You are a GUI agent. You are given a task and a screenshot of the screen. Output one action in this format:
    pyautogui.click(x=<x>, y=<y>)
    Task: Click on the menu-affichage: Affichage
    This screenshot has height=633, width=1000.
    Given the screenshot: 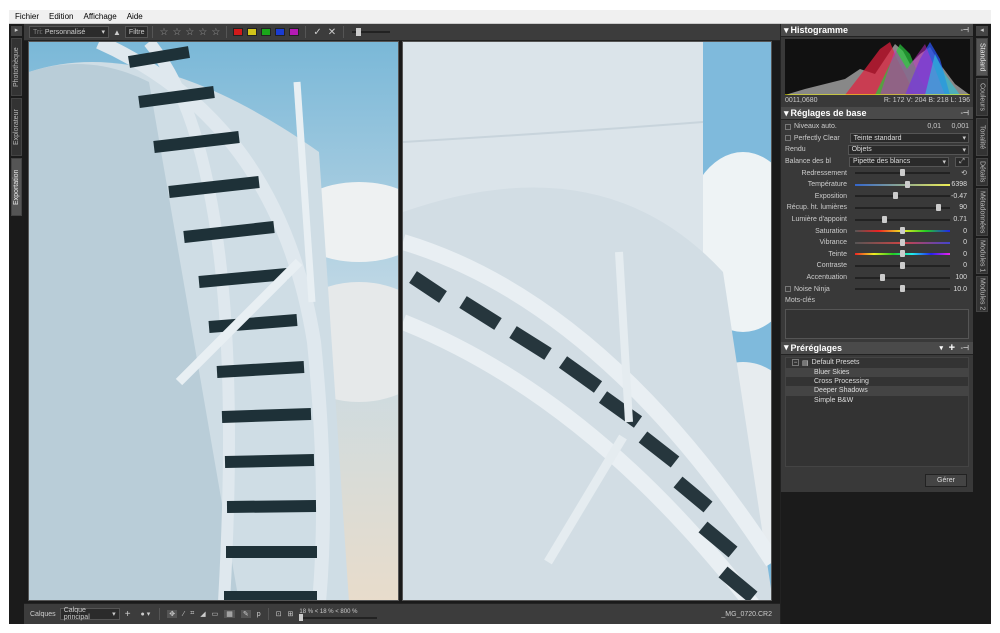 What is the action you would take?
    pyautogui.click(x=99, y=16)
    